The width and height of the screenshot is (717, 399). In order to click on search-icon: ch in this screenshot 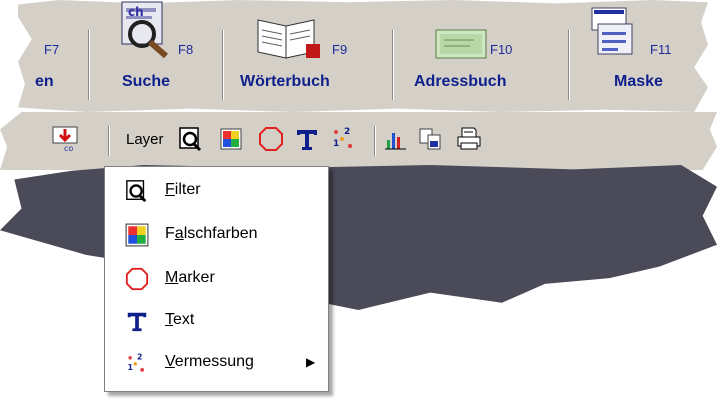, I will do `click(144, 30)`.